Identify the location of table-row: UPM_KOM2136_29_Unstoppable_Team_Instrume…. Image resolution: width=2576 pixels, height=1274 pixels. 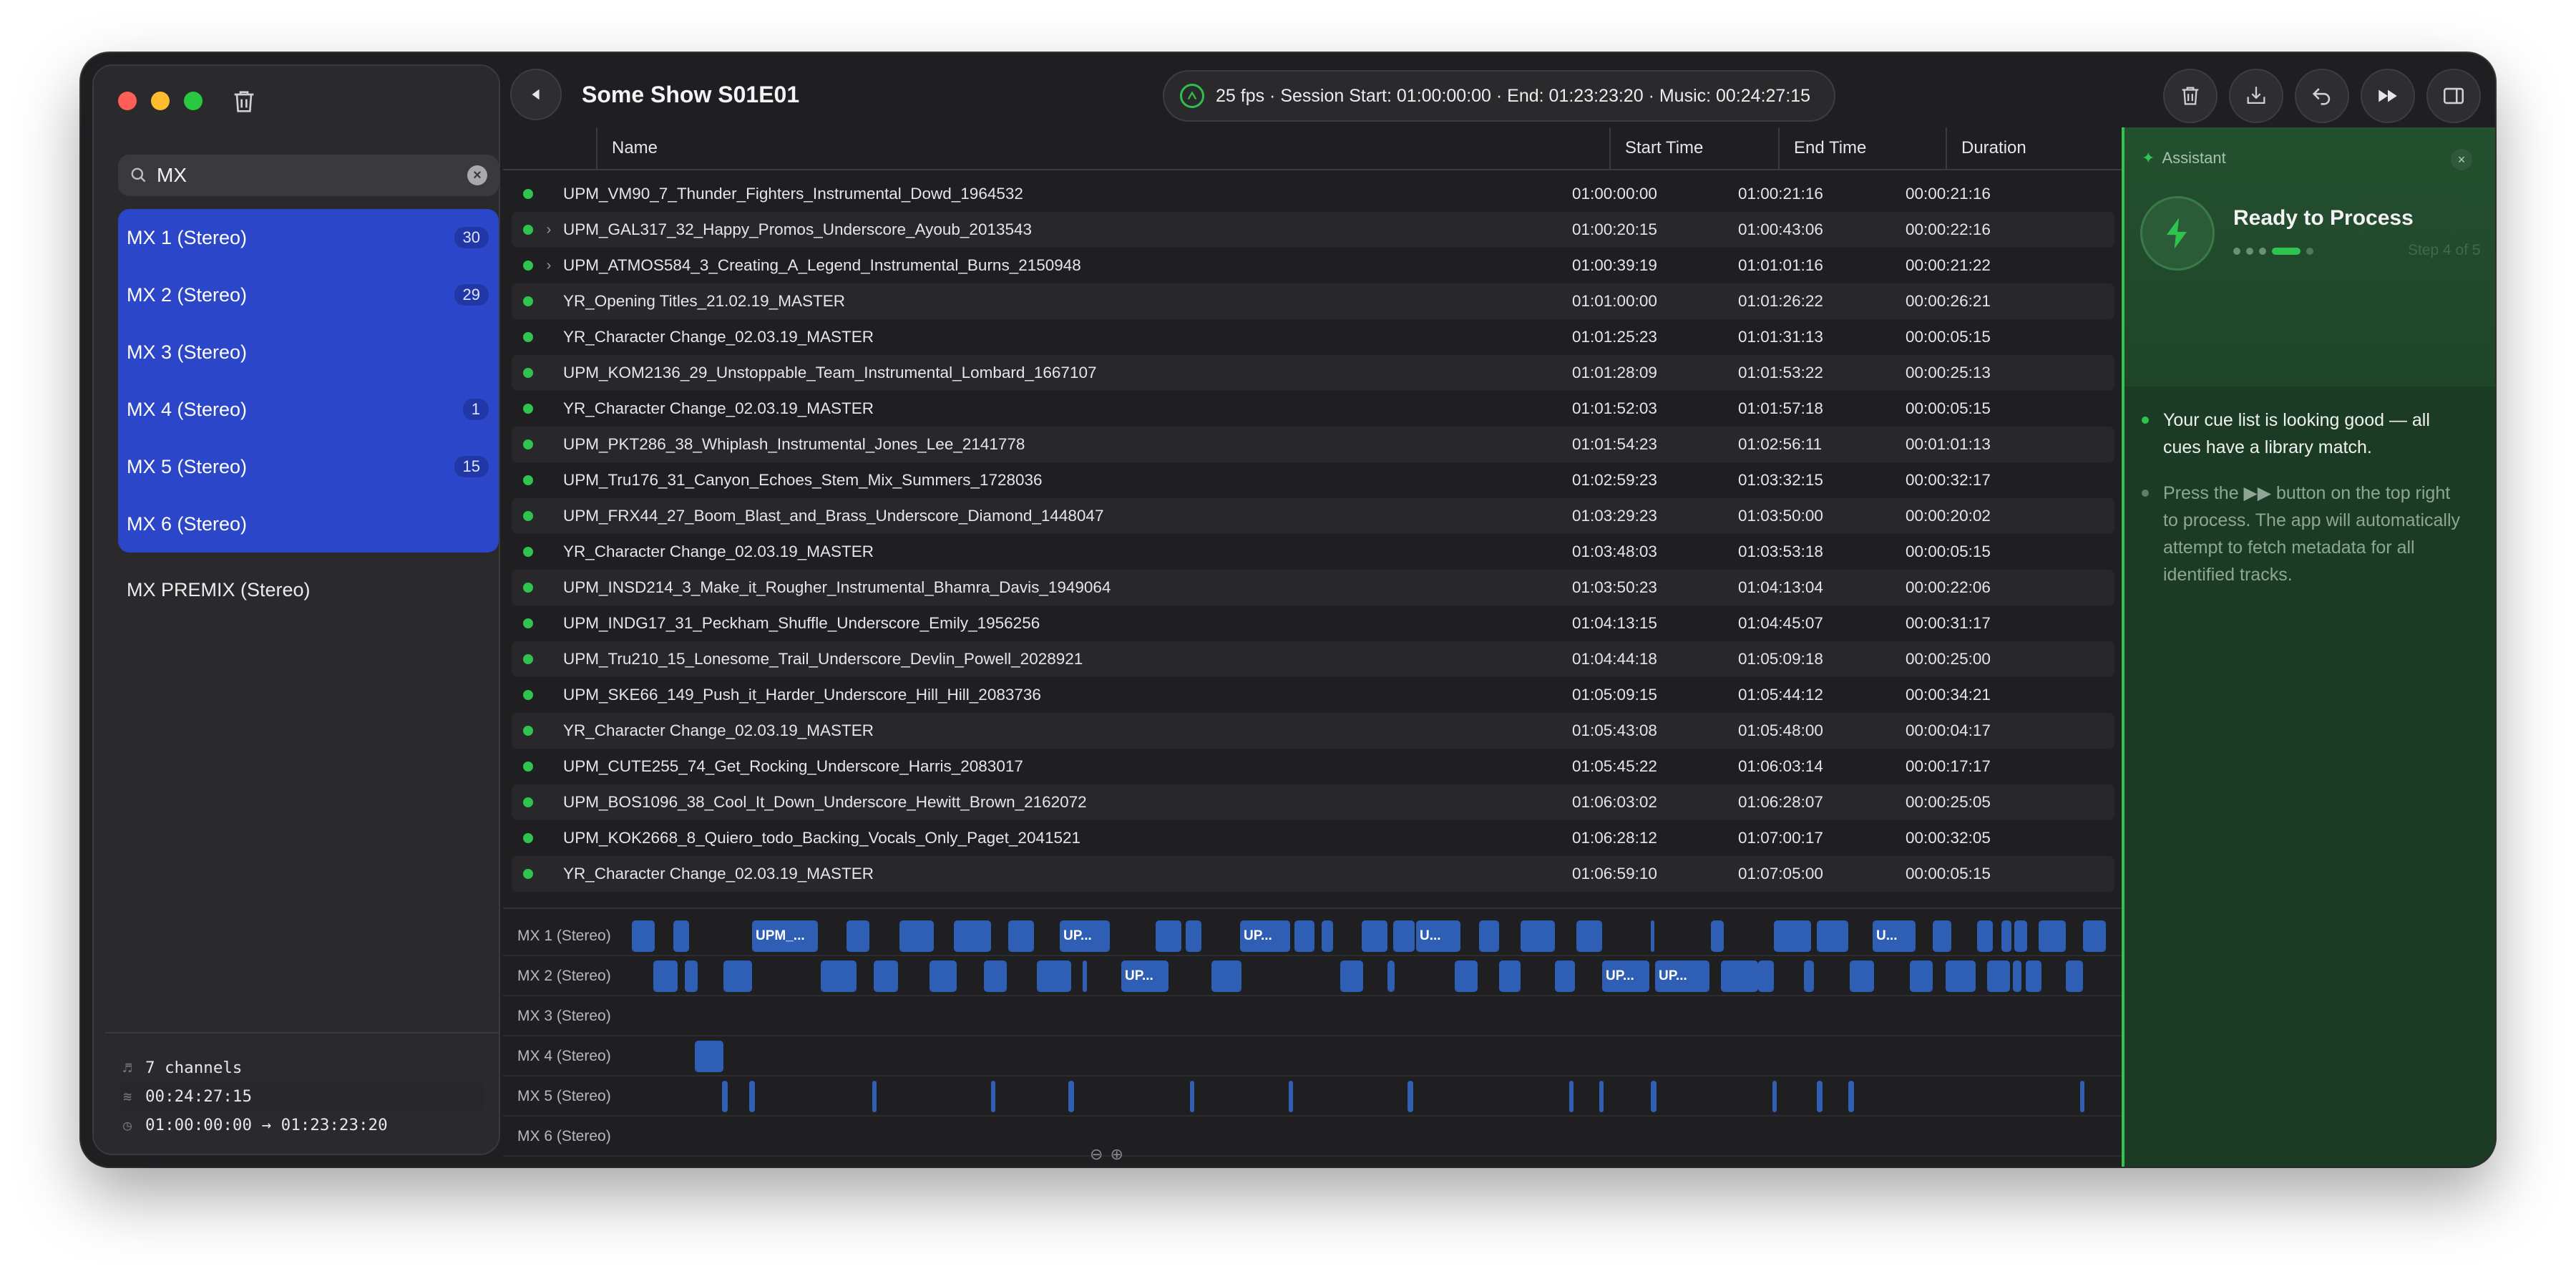
(1313, 373).